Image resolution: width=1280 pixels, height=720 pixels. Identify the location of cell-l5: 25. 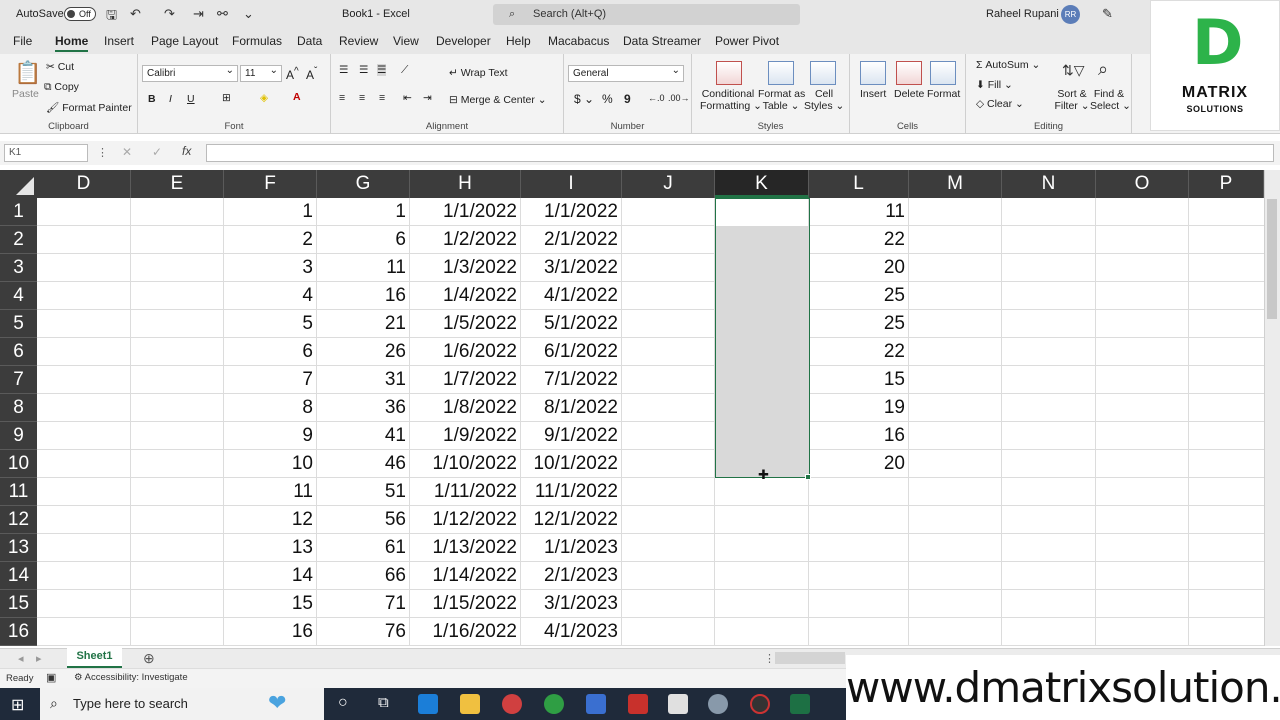
(859, 324).